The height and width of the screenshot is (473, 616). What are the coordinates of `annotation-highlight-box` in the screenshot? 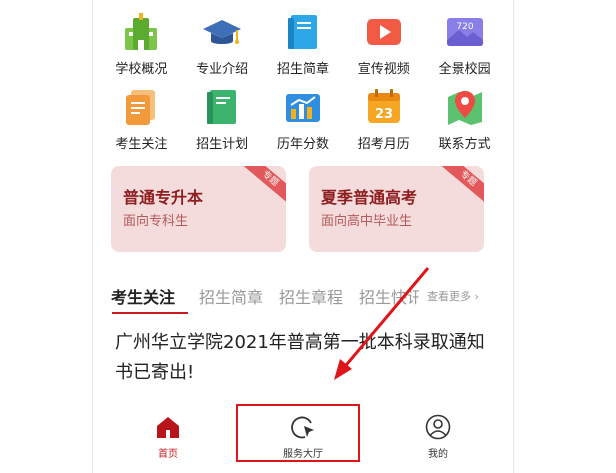 It's located at (298, 433).